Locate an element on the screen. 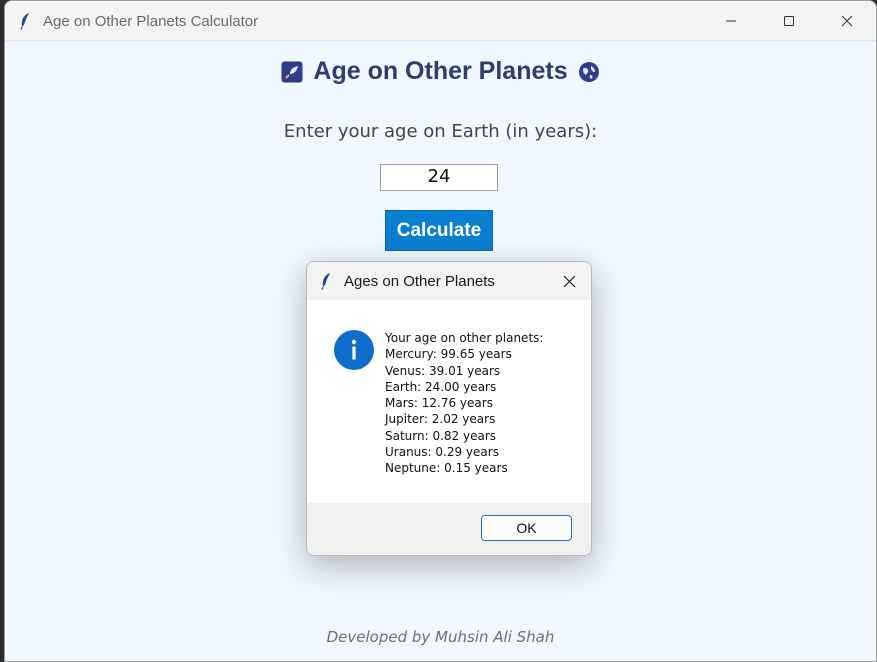 This screenshot has width=877, height=662. message-line: Uranus: 0.29 years is located at coordinates (442, 452).